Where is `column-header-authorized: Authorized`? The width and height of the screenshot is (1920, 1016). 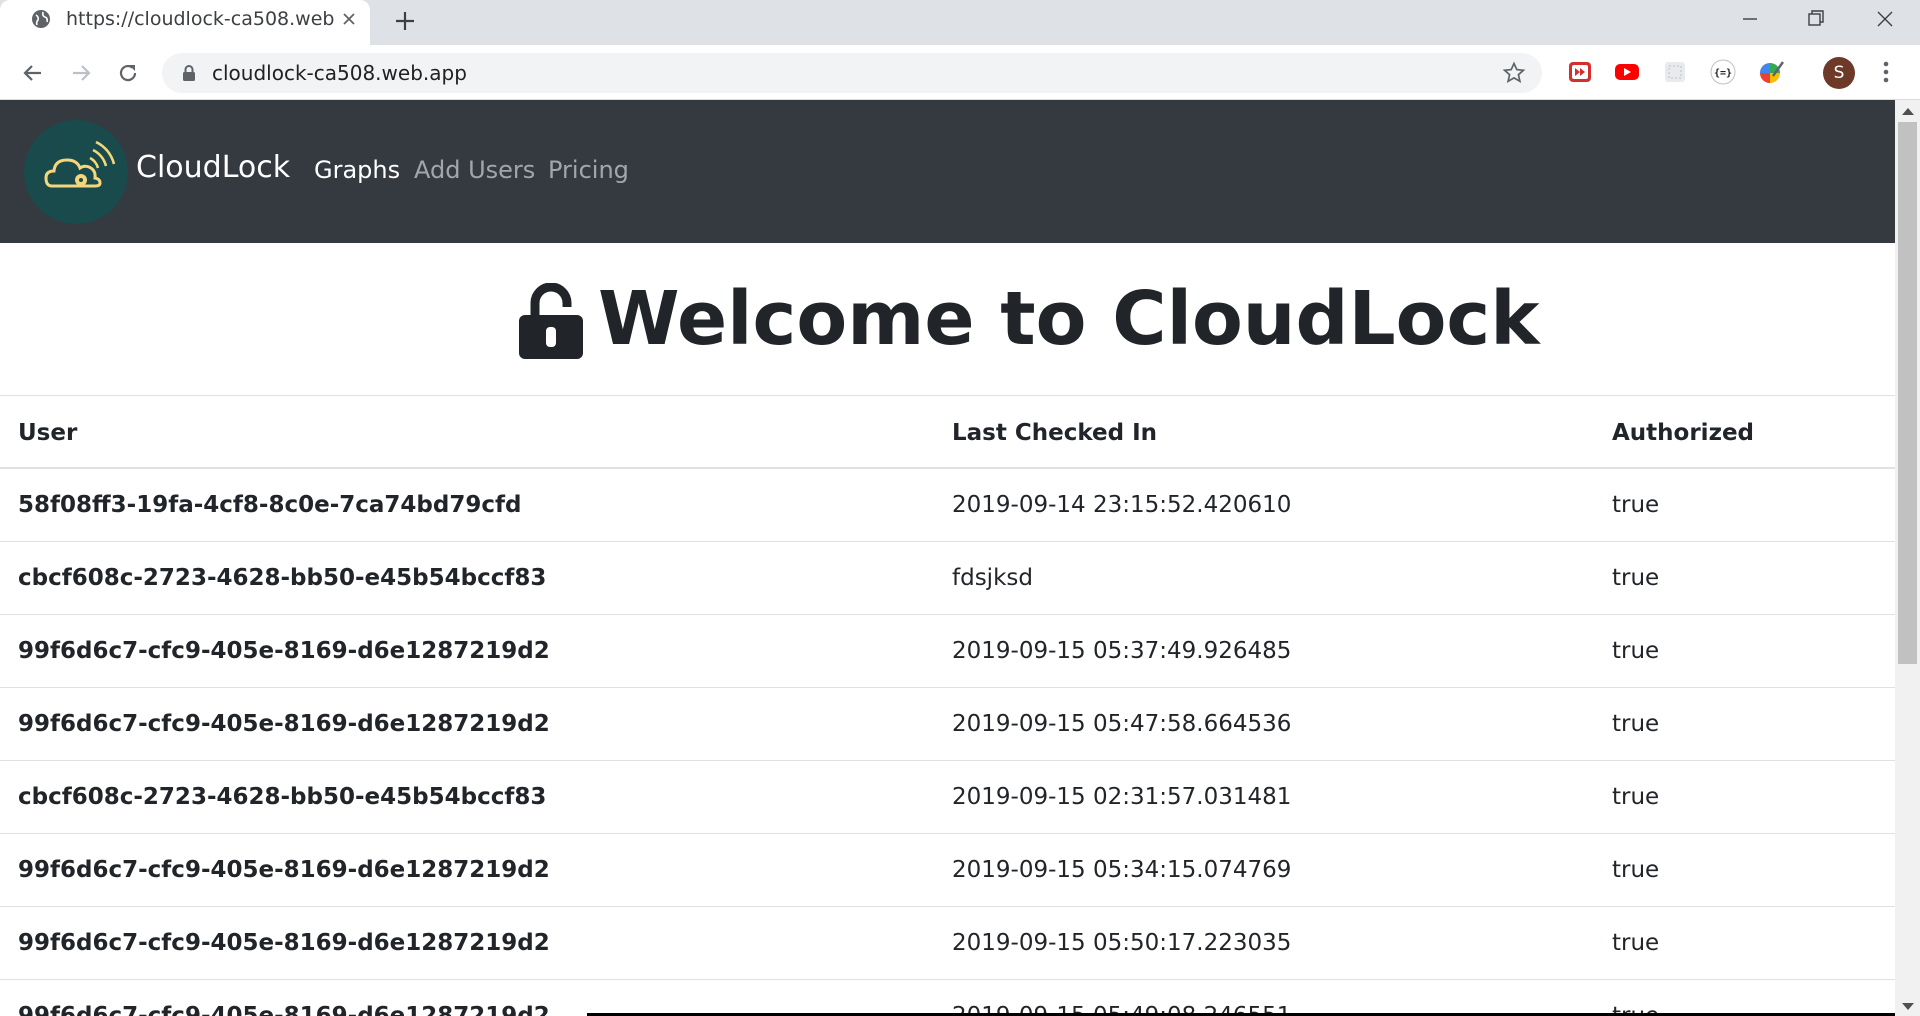 column-header-authorized: Authorized is located at coordinates (1683, 433).